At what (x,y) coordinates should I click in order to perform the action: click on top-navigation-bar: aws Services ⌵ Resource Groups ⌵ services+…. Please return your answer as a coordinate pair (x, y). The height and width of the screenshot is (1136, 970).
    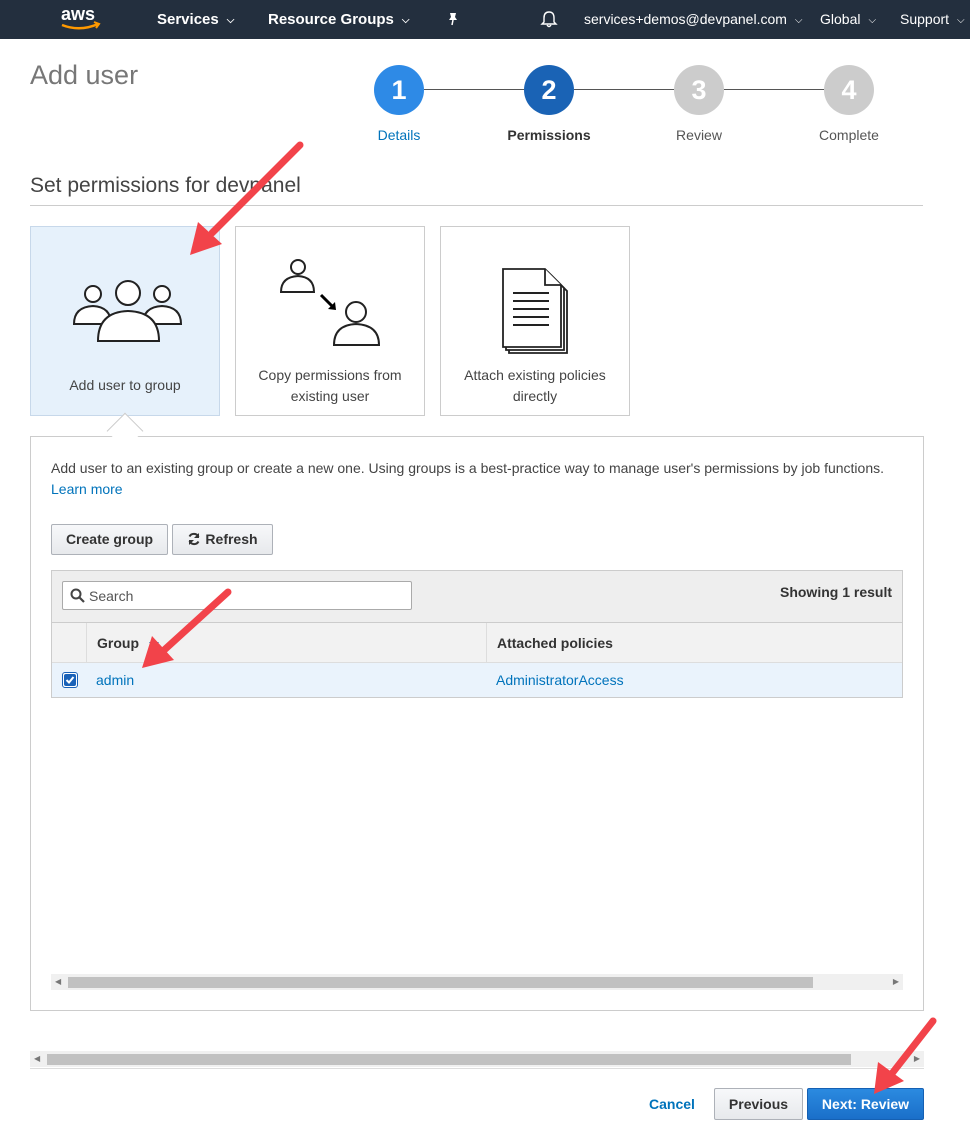
    Looking at the image, I should click on (485, 19).